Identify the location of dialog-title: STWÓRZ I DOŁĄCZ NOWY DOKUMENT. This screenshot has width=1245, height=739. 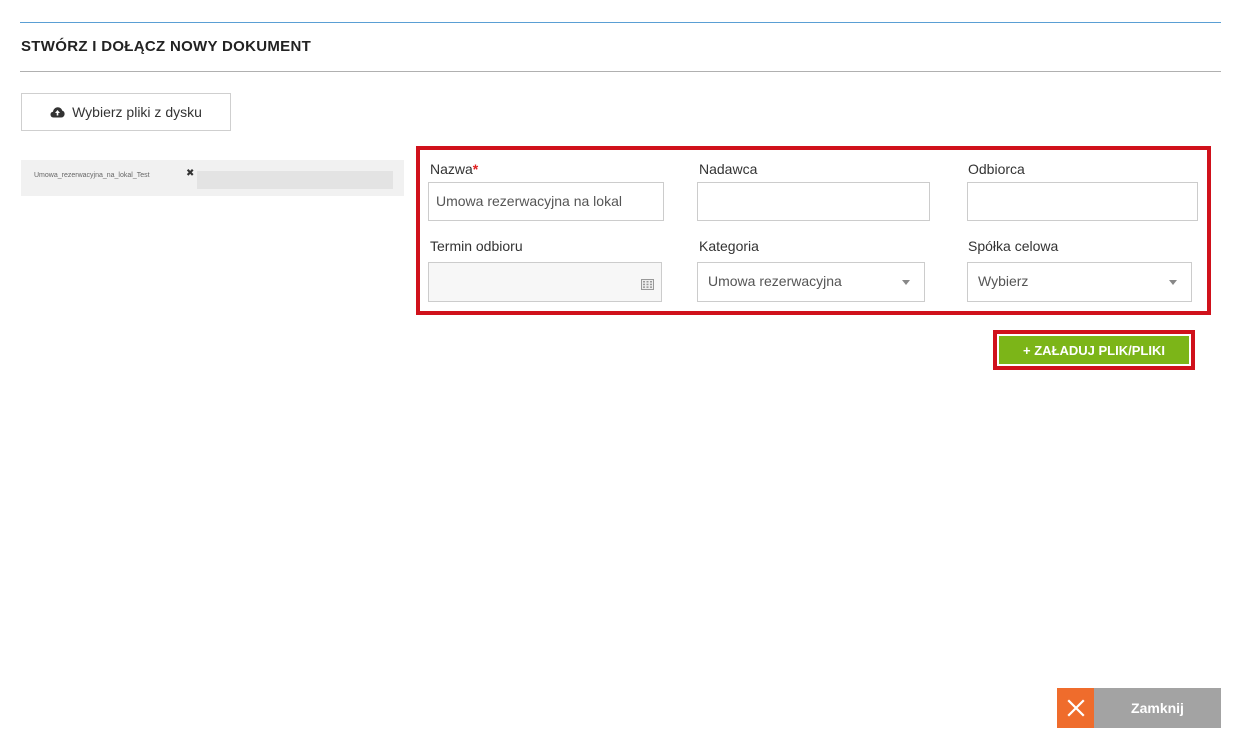
(166, 46).